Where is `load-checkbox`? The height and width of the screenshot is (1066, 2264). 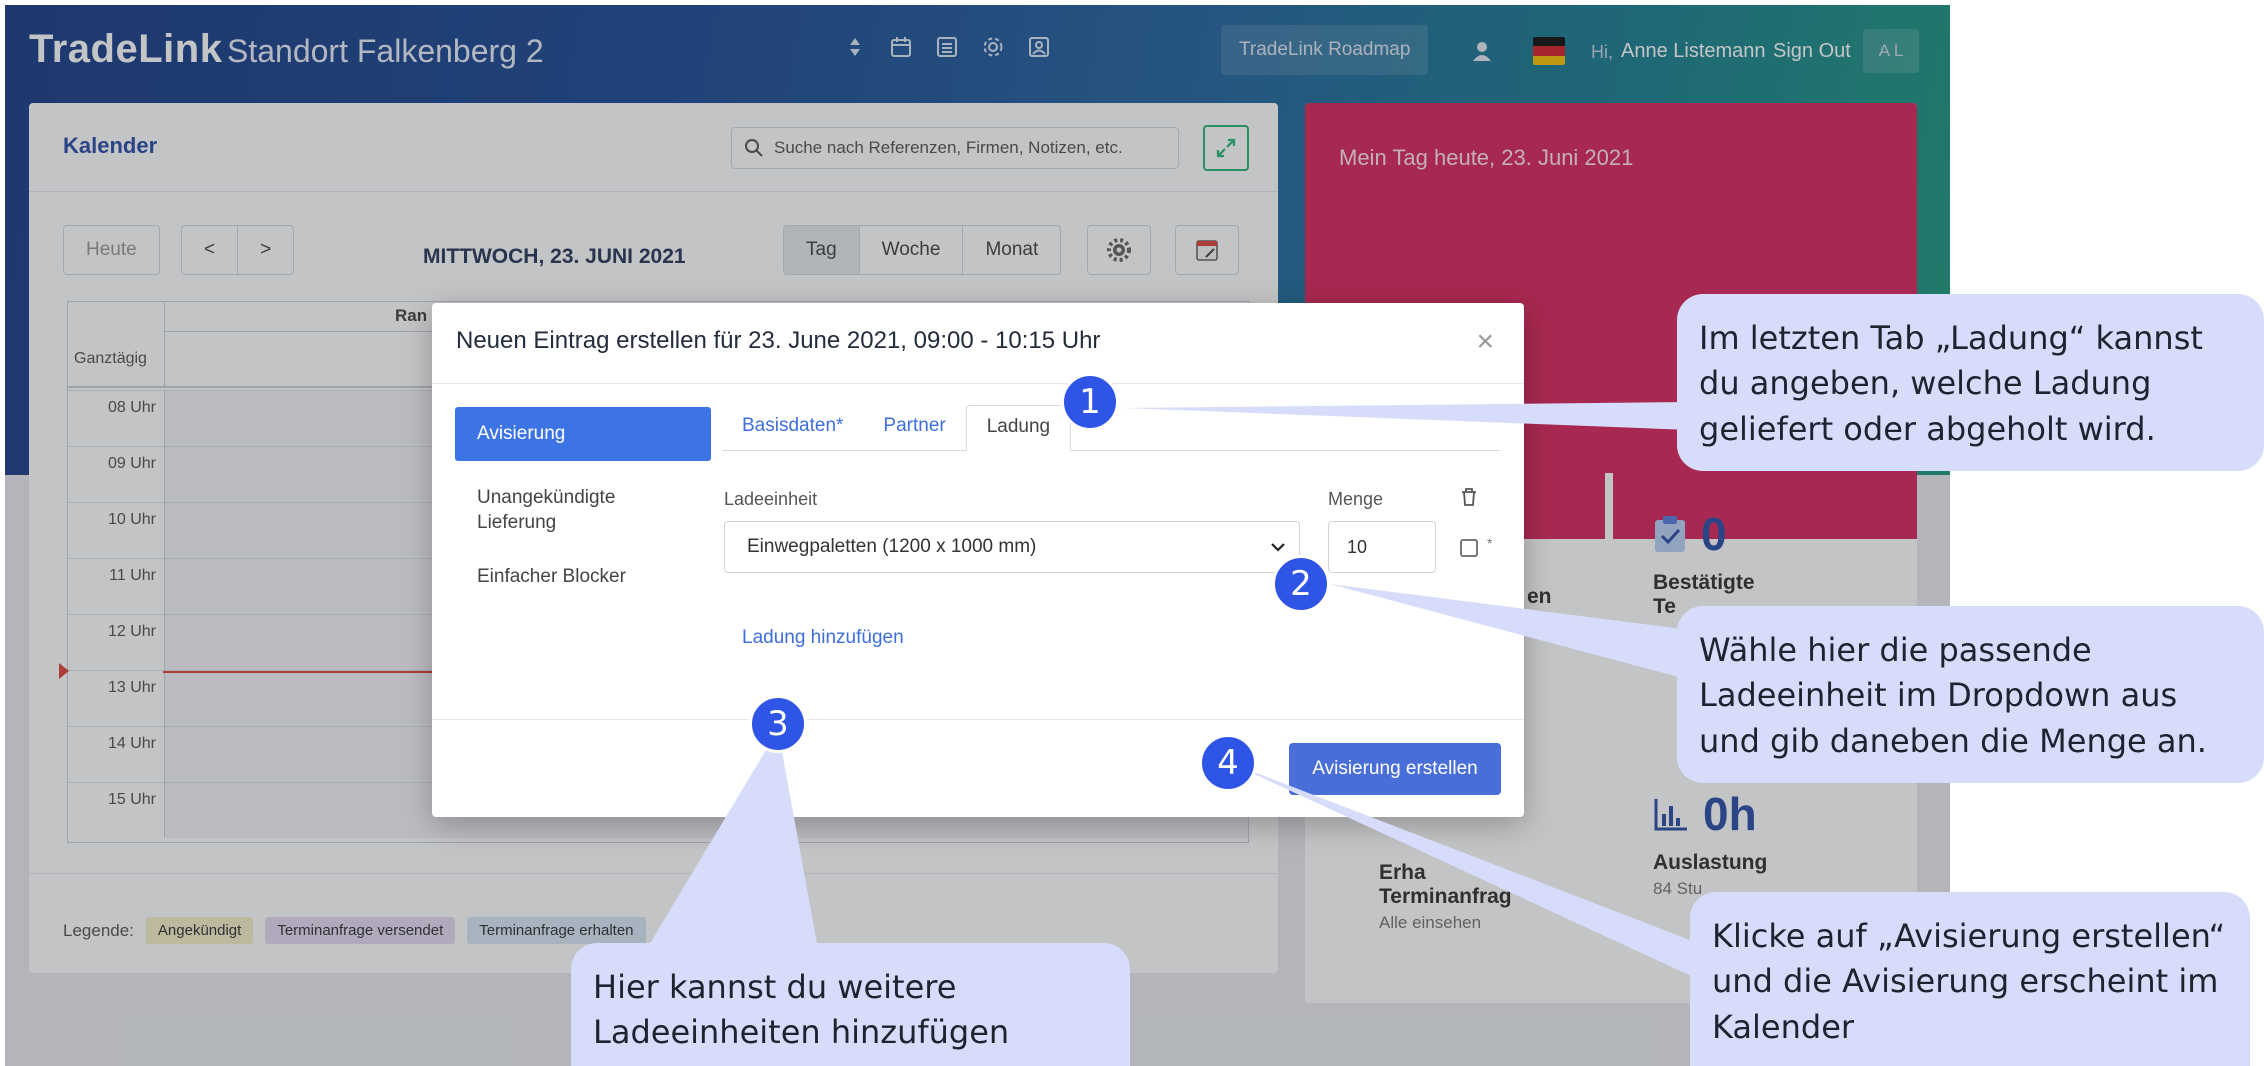
load-checkbox is located at coordinates (1469, 548).